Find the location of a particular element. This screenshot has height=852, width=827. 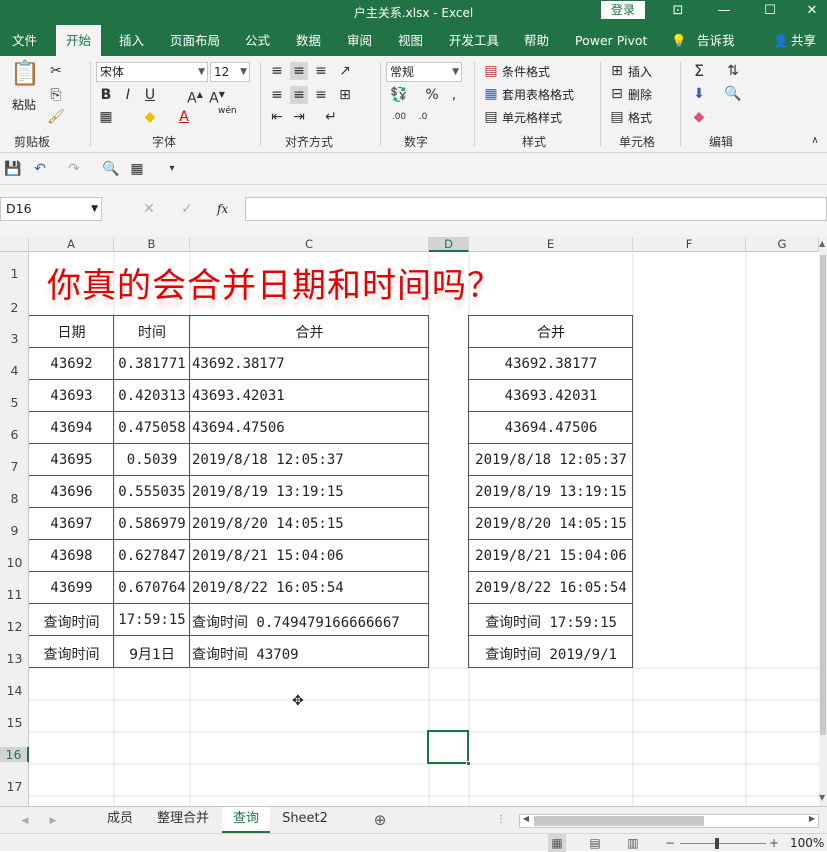

conditional-format-icon: ▤ is located at coordinates (491, 71).